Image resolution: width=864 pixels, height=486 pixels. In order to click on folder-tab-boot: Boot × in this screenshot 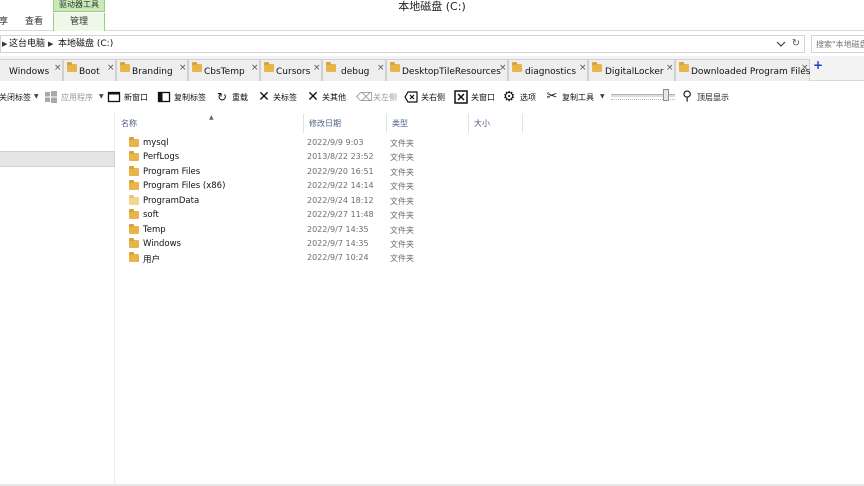, I will do `click(89, 70)`.